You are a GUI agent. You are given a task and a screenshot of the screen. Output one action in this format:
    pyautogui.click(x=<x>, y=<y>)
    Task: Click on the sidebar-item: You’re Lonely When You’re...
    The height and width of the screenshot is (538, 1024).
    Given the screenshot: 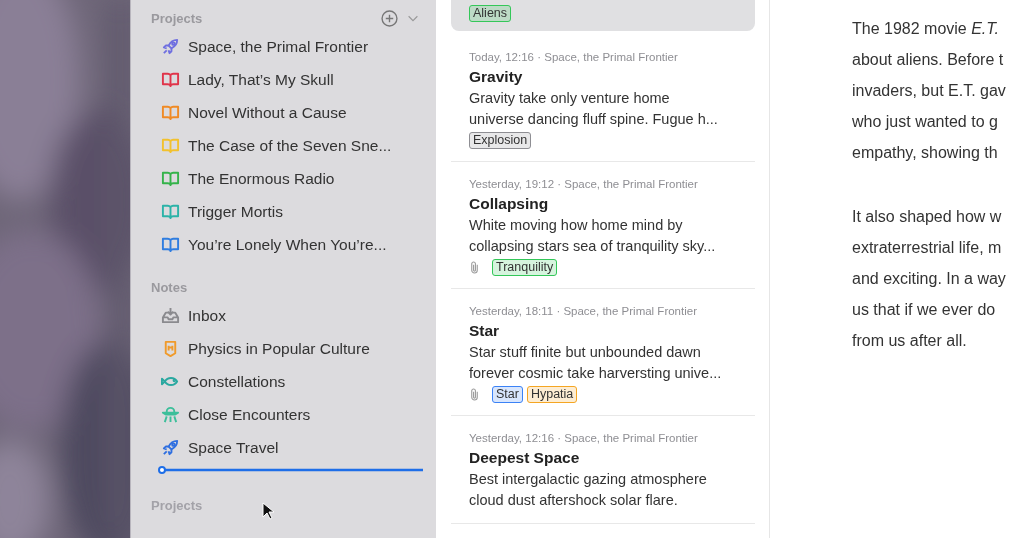 What is the action you would take?
    pyautogui.click(x=286, y=244)
    